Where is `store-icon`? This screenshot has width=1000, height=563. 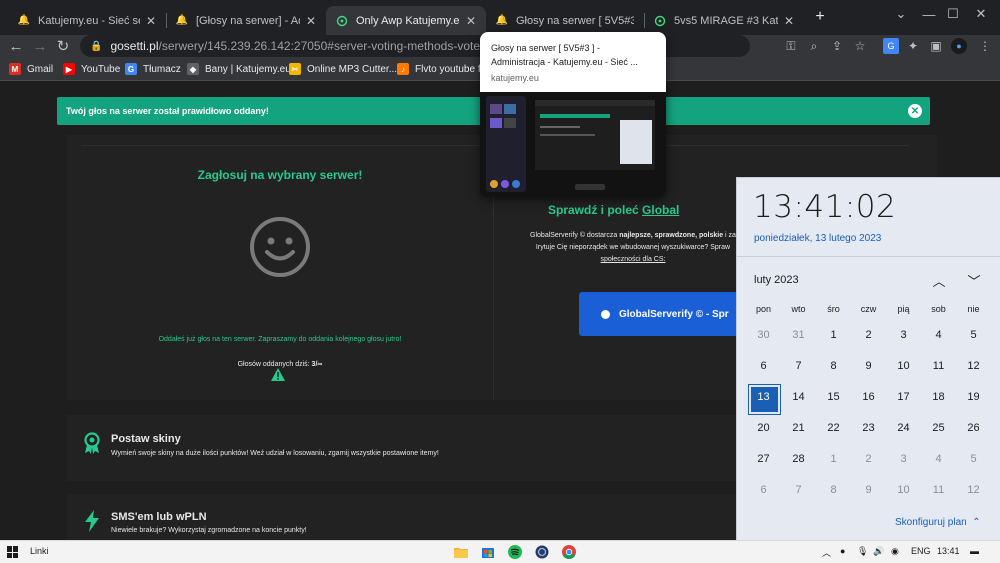
store-icon is located at coordinates (488, 552).